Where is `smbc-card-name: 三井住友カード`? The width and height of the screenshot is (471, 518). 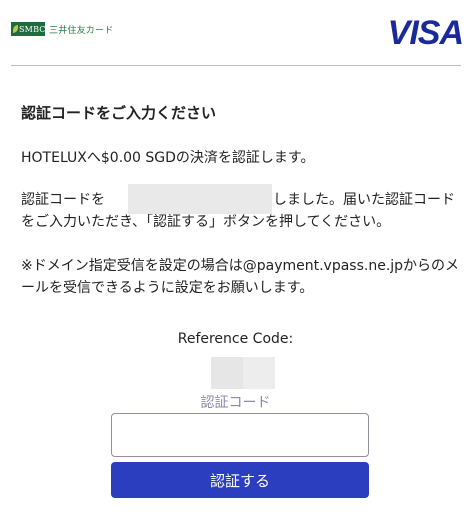
smbc-card-name: 三井住友カード is located at coordinates (81, 30).